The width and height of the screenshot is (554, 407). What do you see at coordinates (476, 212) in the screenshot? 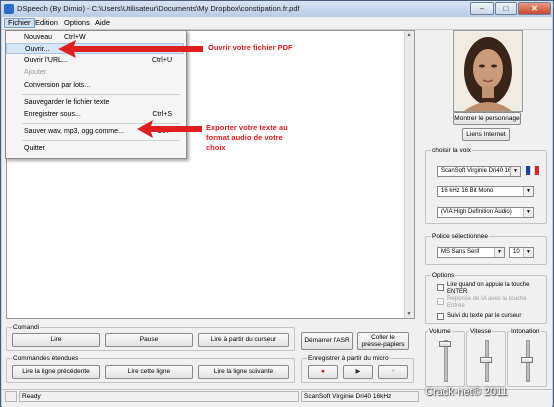
I see `audio-device-value: (VIA High Definition Audio)` at bounding box center [476, 212].